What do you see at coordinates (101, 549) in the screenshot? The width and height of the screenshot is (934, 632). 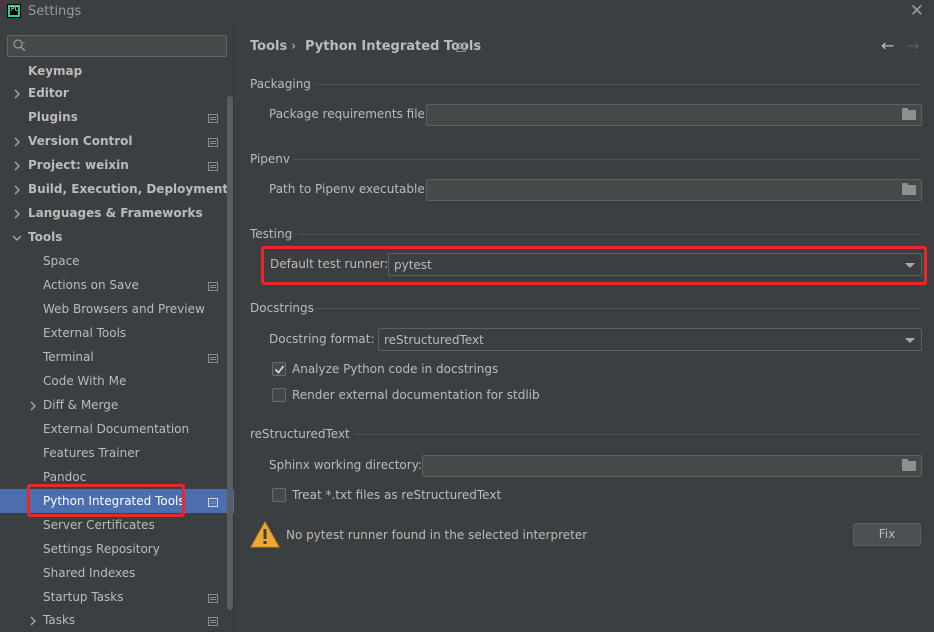 I see `sidebar-item-label: Settings Repository` at bounding box center [101, 549].